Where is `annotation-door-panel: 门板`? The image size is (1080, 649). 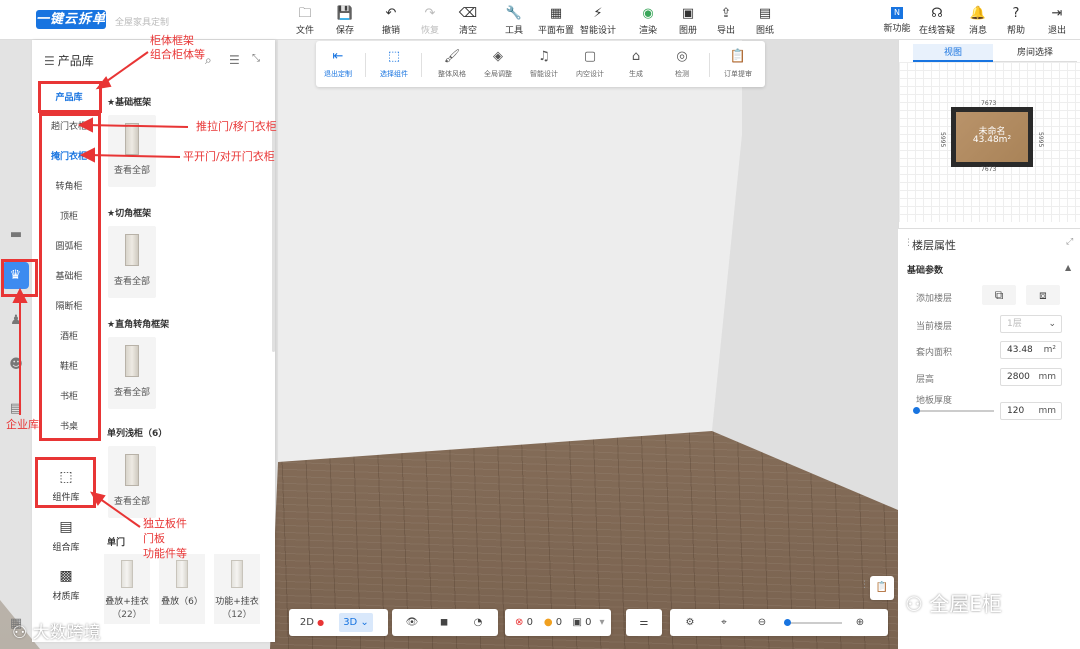 annotation-door-panel: 门板 is located at coordinates (154, 538).